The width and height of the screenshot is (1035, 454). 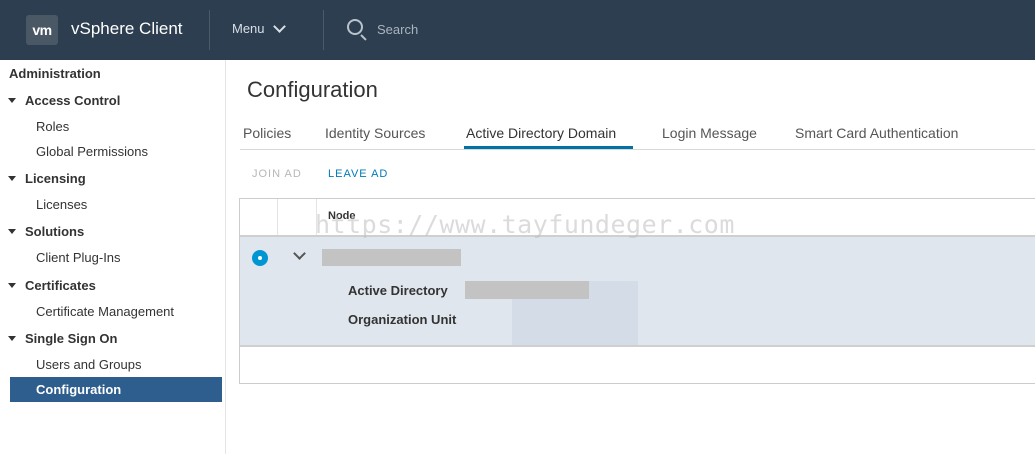 What do you see at coordinates (127, 28) in the screenshot?
I see `app-title: vSphere Client` at bounding box center [127, 28].